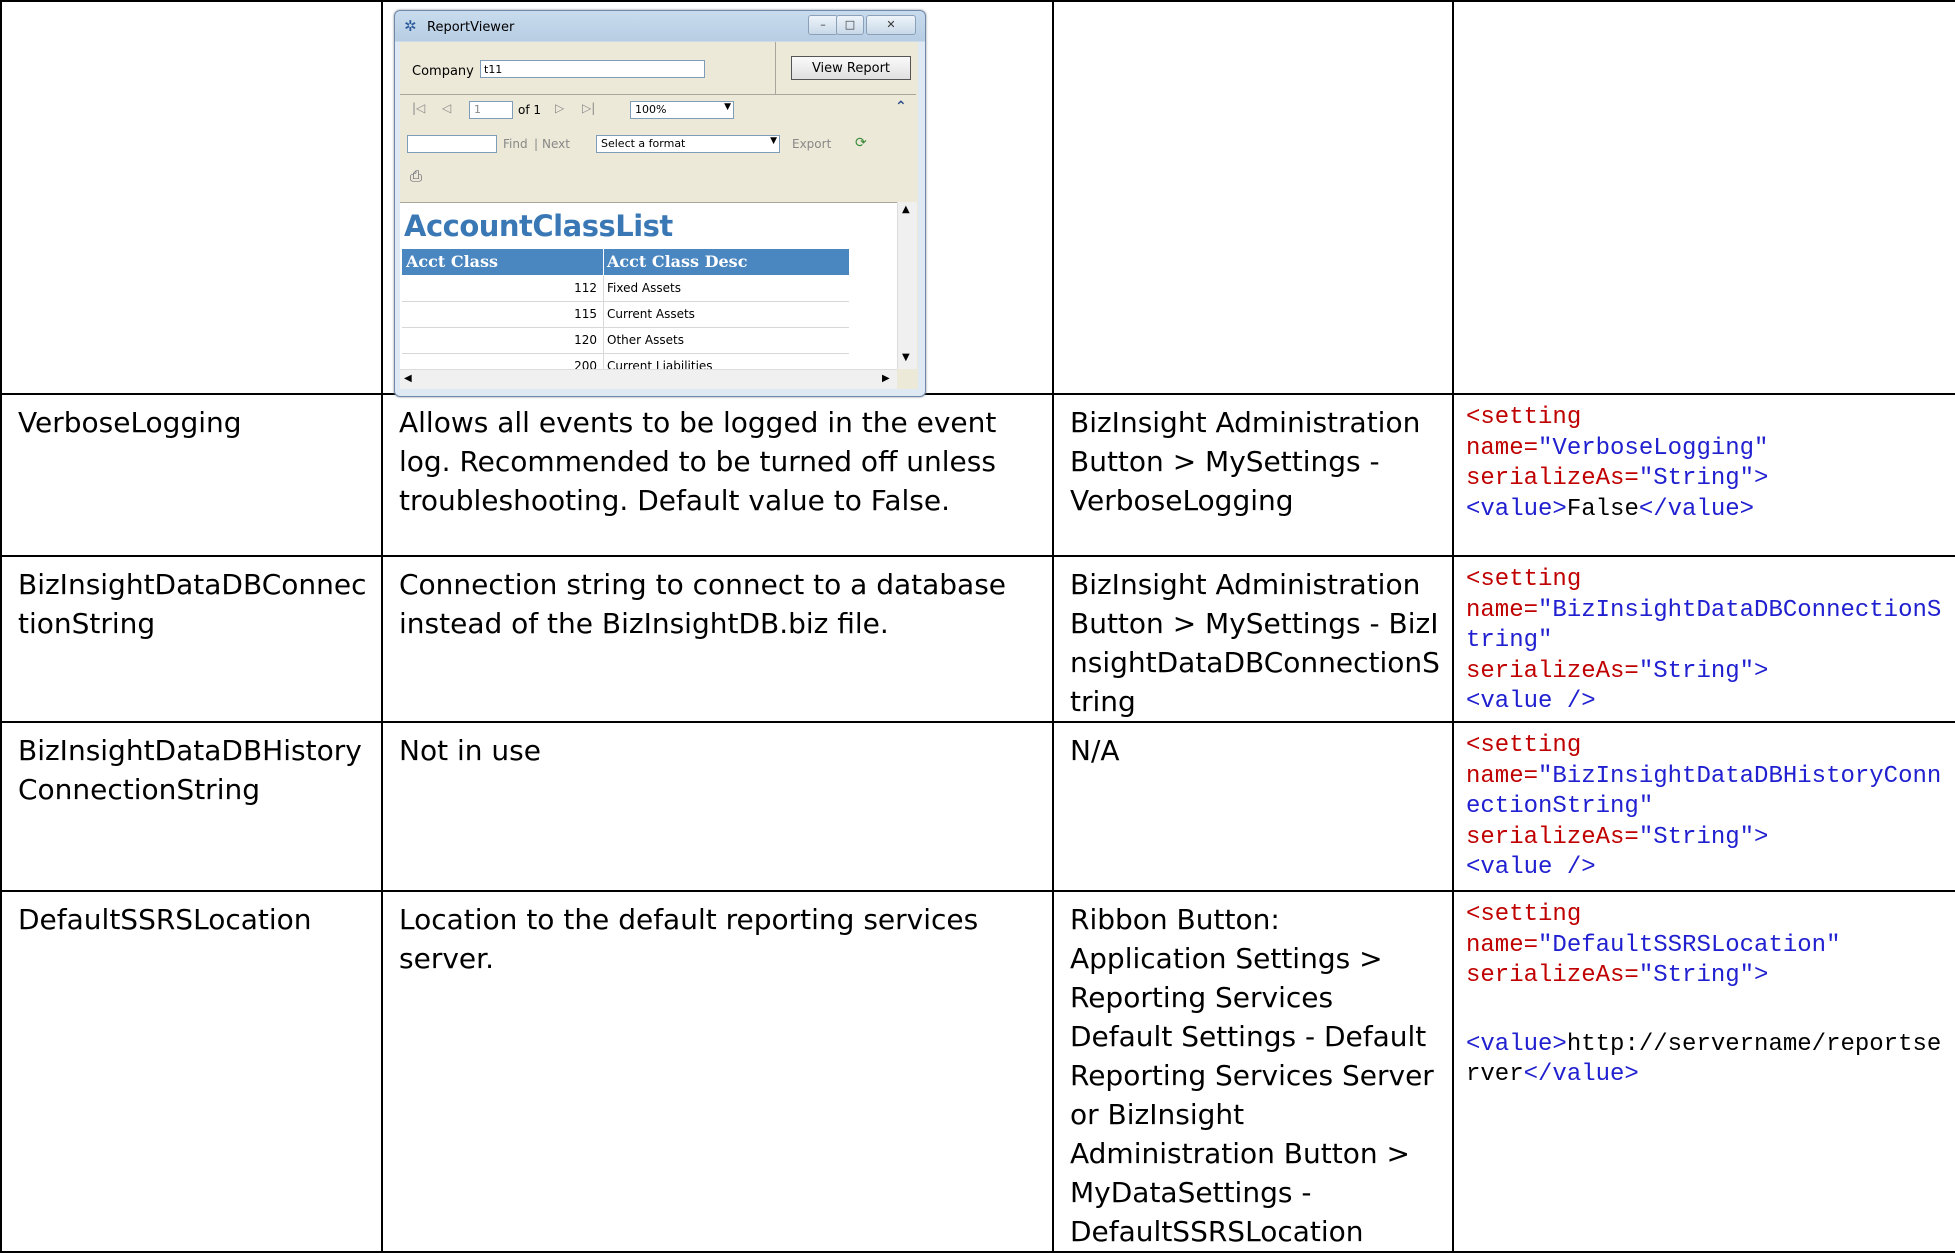  What do you see at coordinates (538, 226) in the screenshot?
I see `report-title: AccountClassList` at bounding box center [538, 226].